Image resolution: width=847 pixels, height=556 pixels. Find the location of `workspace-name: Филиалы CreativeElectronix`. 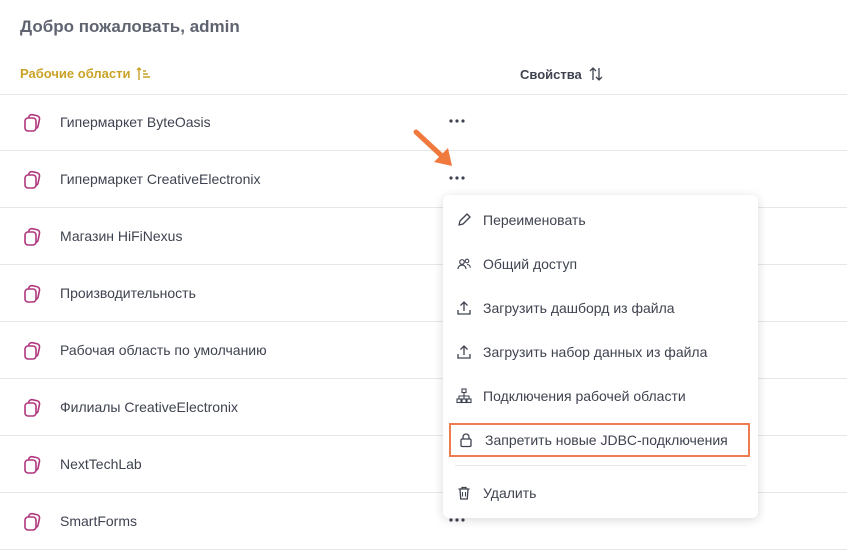

workspace-name: Филиалы CreativeElectronix is located at coordinates (149, 407).